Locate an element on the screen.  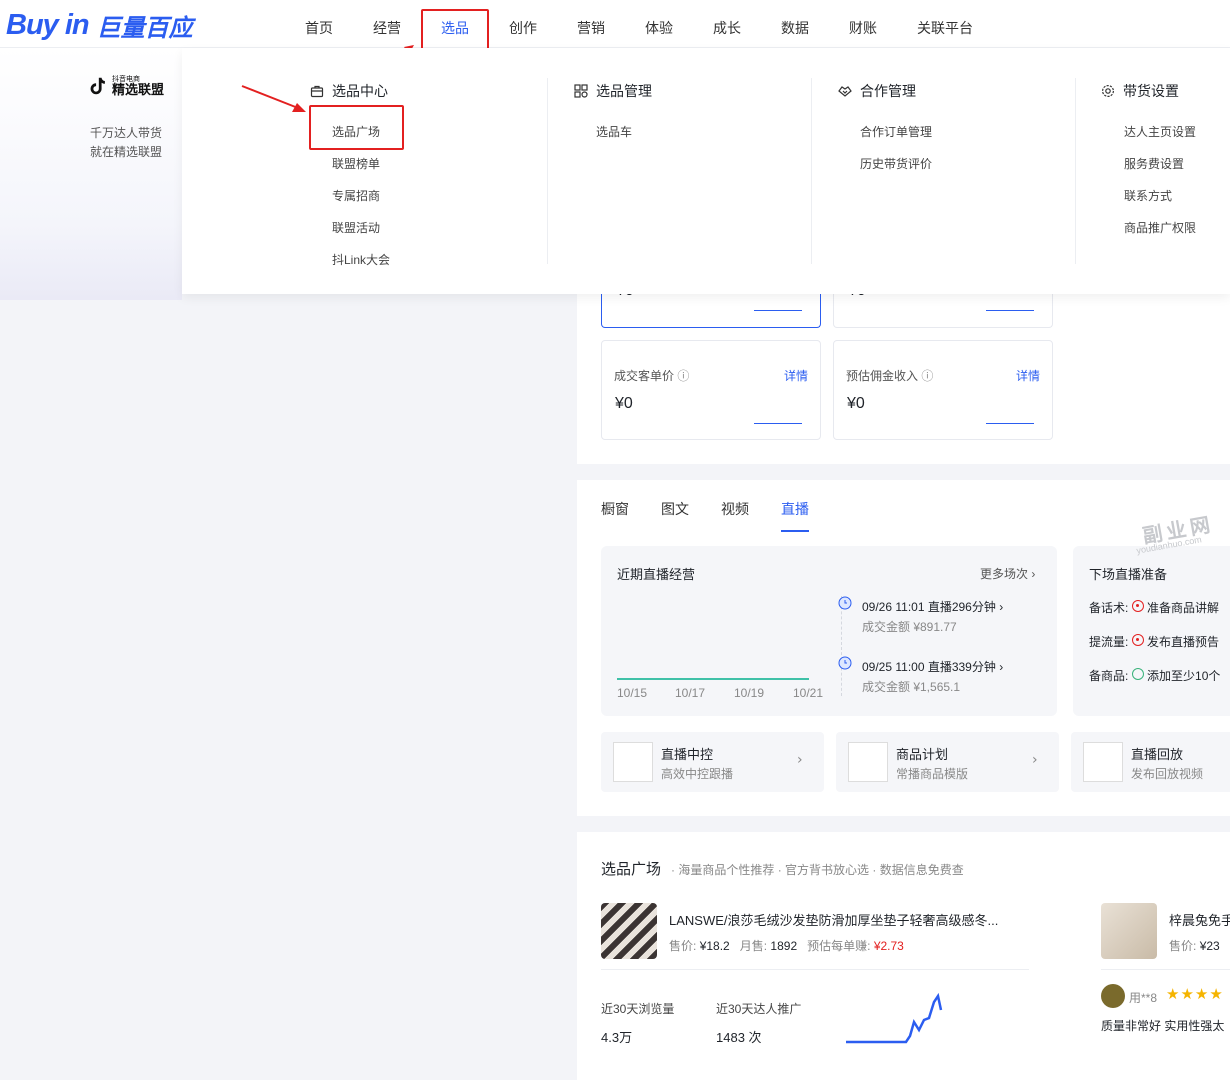
brand-slogan-1: 千万达人带货 is located at coordinates (126, 133).